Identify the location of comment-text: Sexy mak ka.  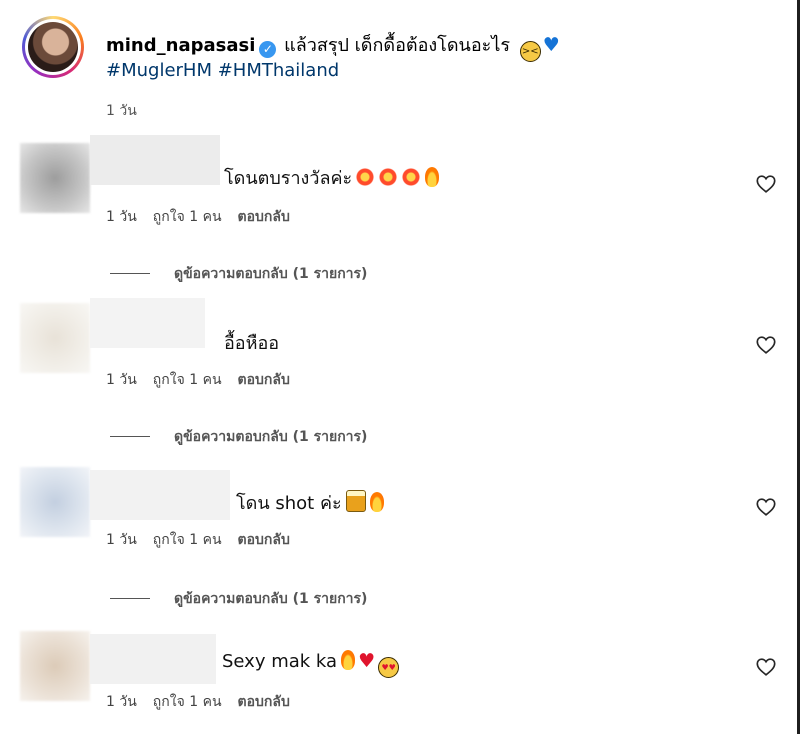
(280, 661).